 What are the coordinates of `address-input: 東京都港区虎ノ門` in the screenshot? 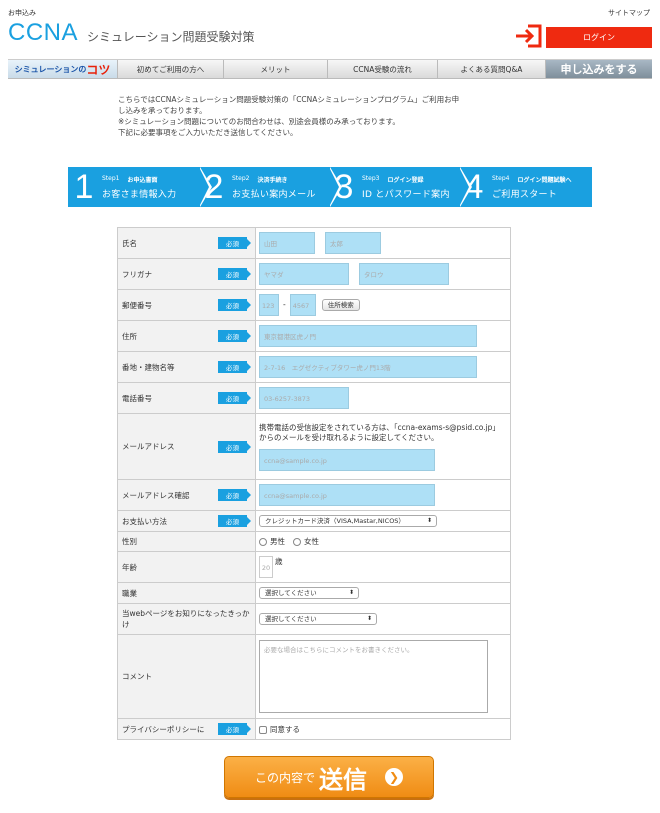 It's located at (368, 336).